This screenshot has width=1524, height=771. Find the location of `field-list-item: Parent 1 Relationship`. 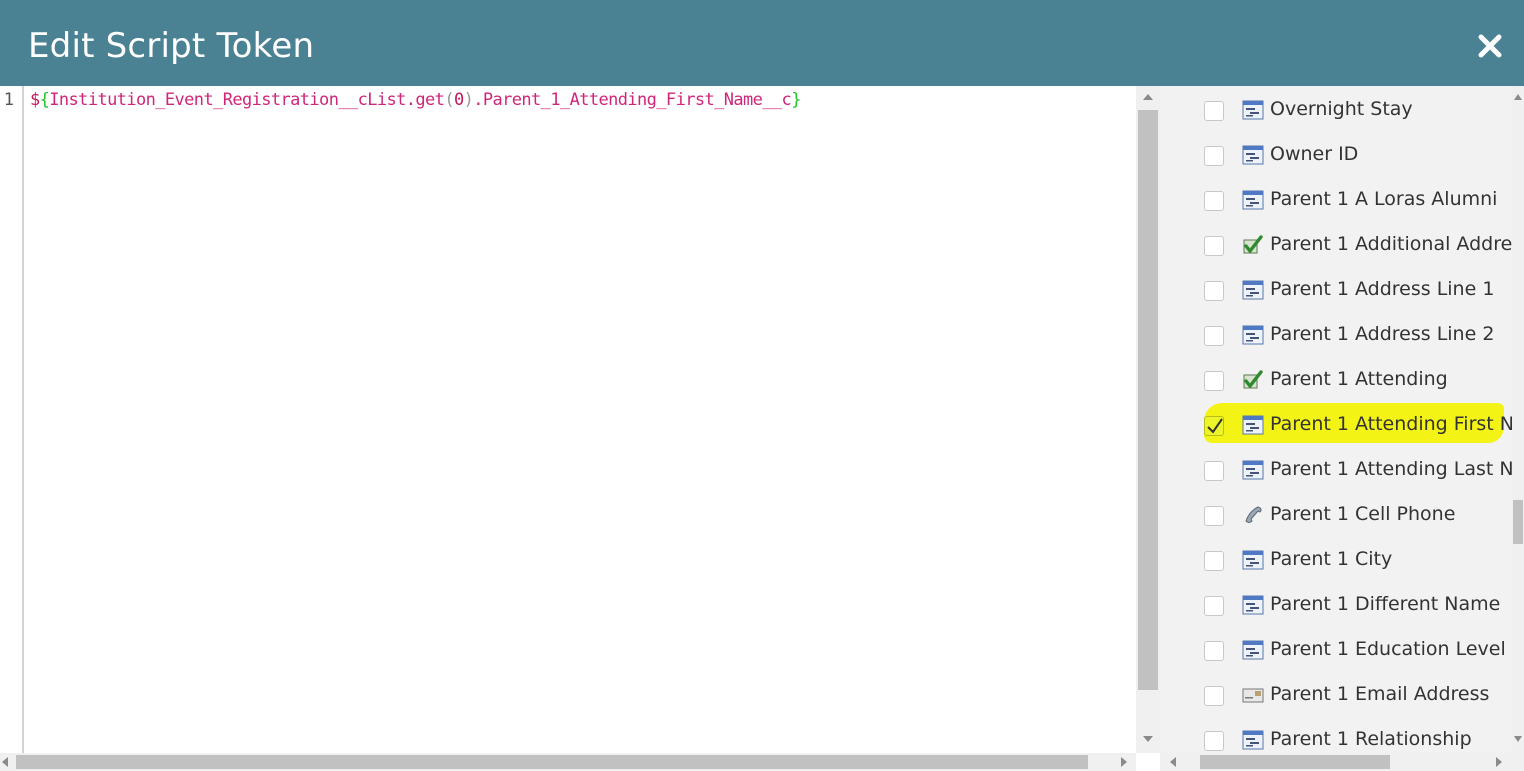

field-list-item: Parent 1 Relationship is located at coordinates (1358, 734).